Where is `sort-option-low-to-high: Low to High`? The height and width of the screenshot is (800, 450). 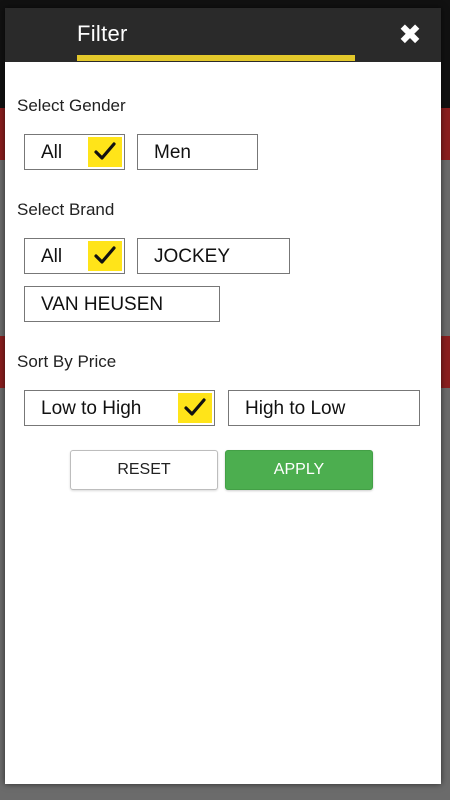 sort-option-low-to-high: Low to High is located at coordinates (119, 408).